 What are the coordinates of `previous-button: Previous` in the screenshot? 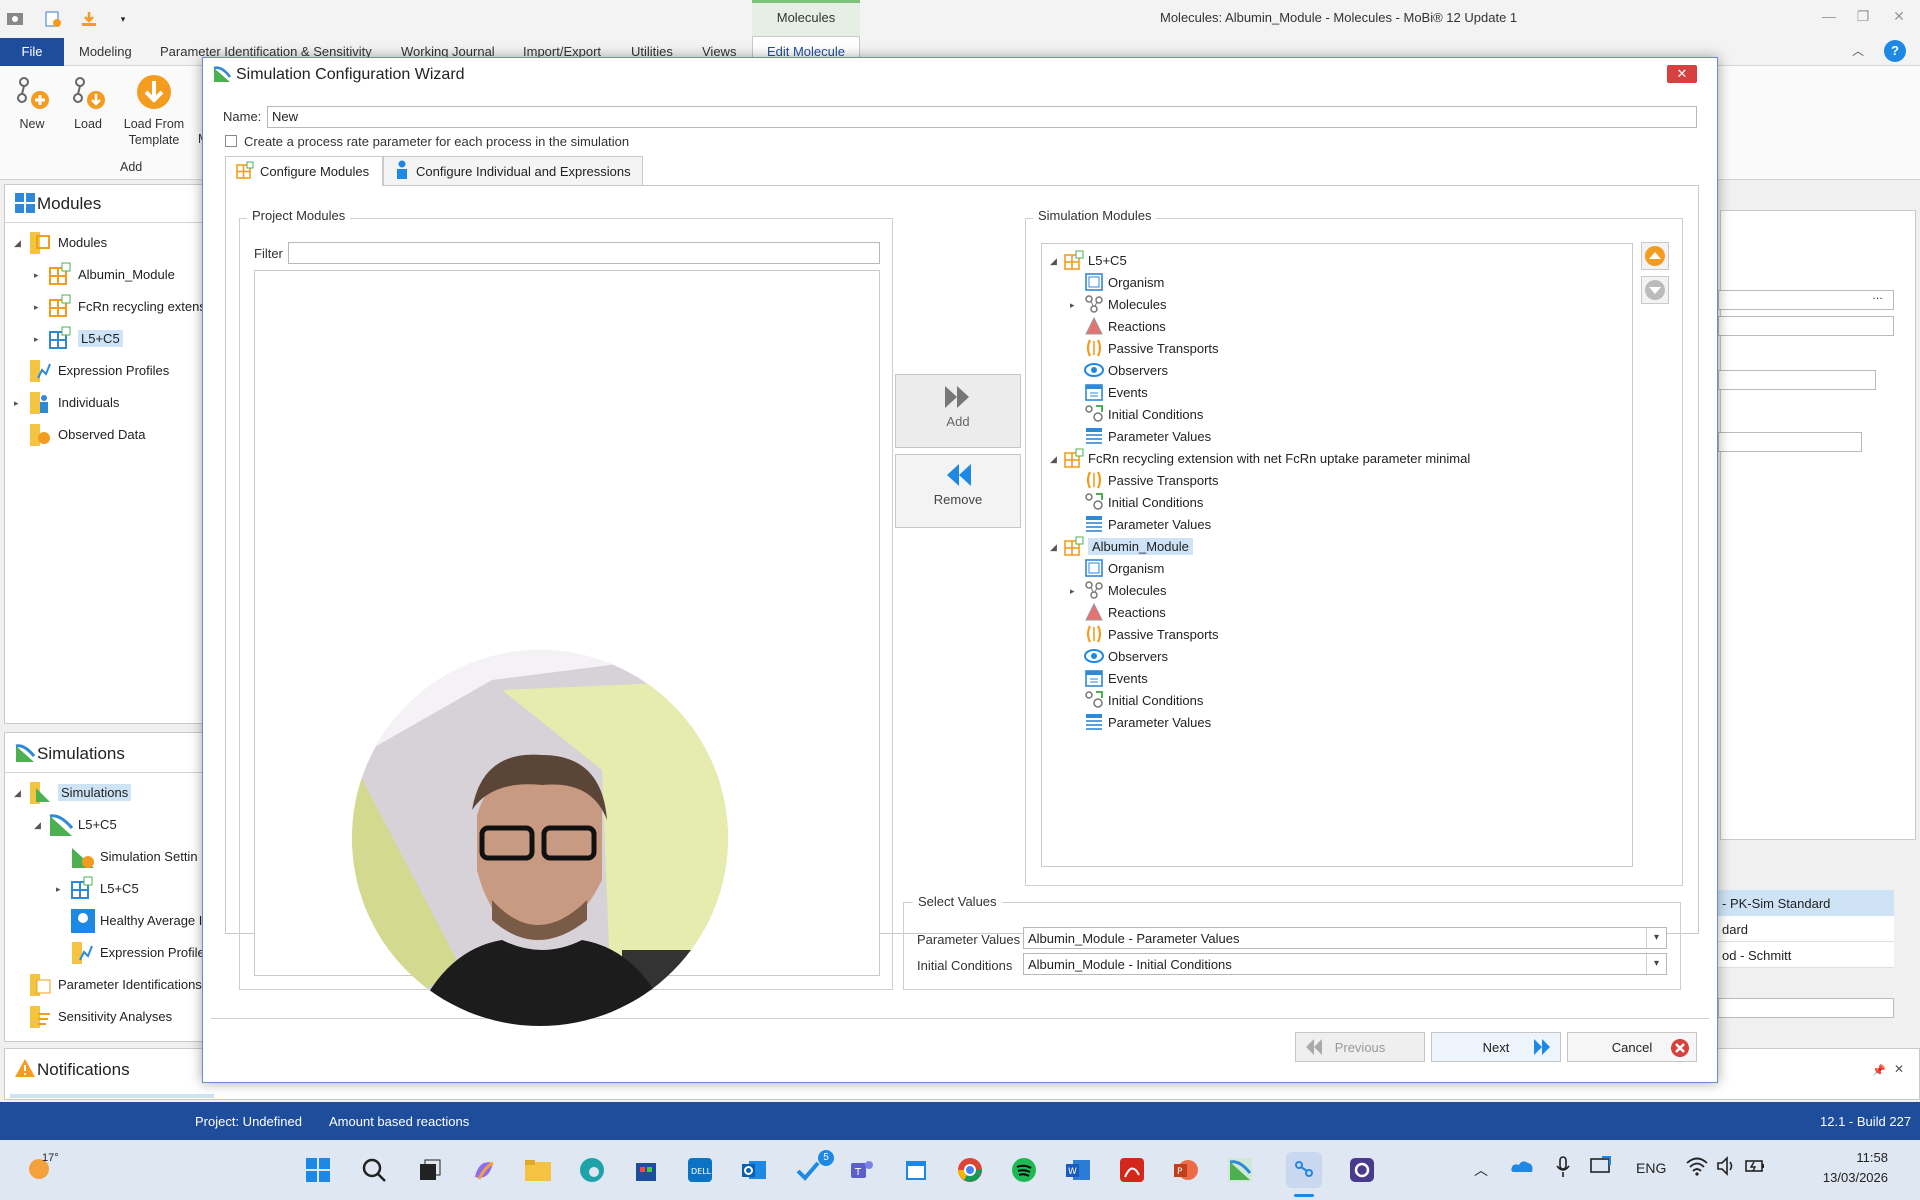 It's located at (1360, 1047).